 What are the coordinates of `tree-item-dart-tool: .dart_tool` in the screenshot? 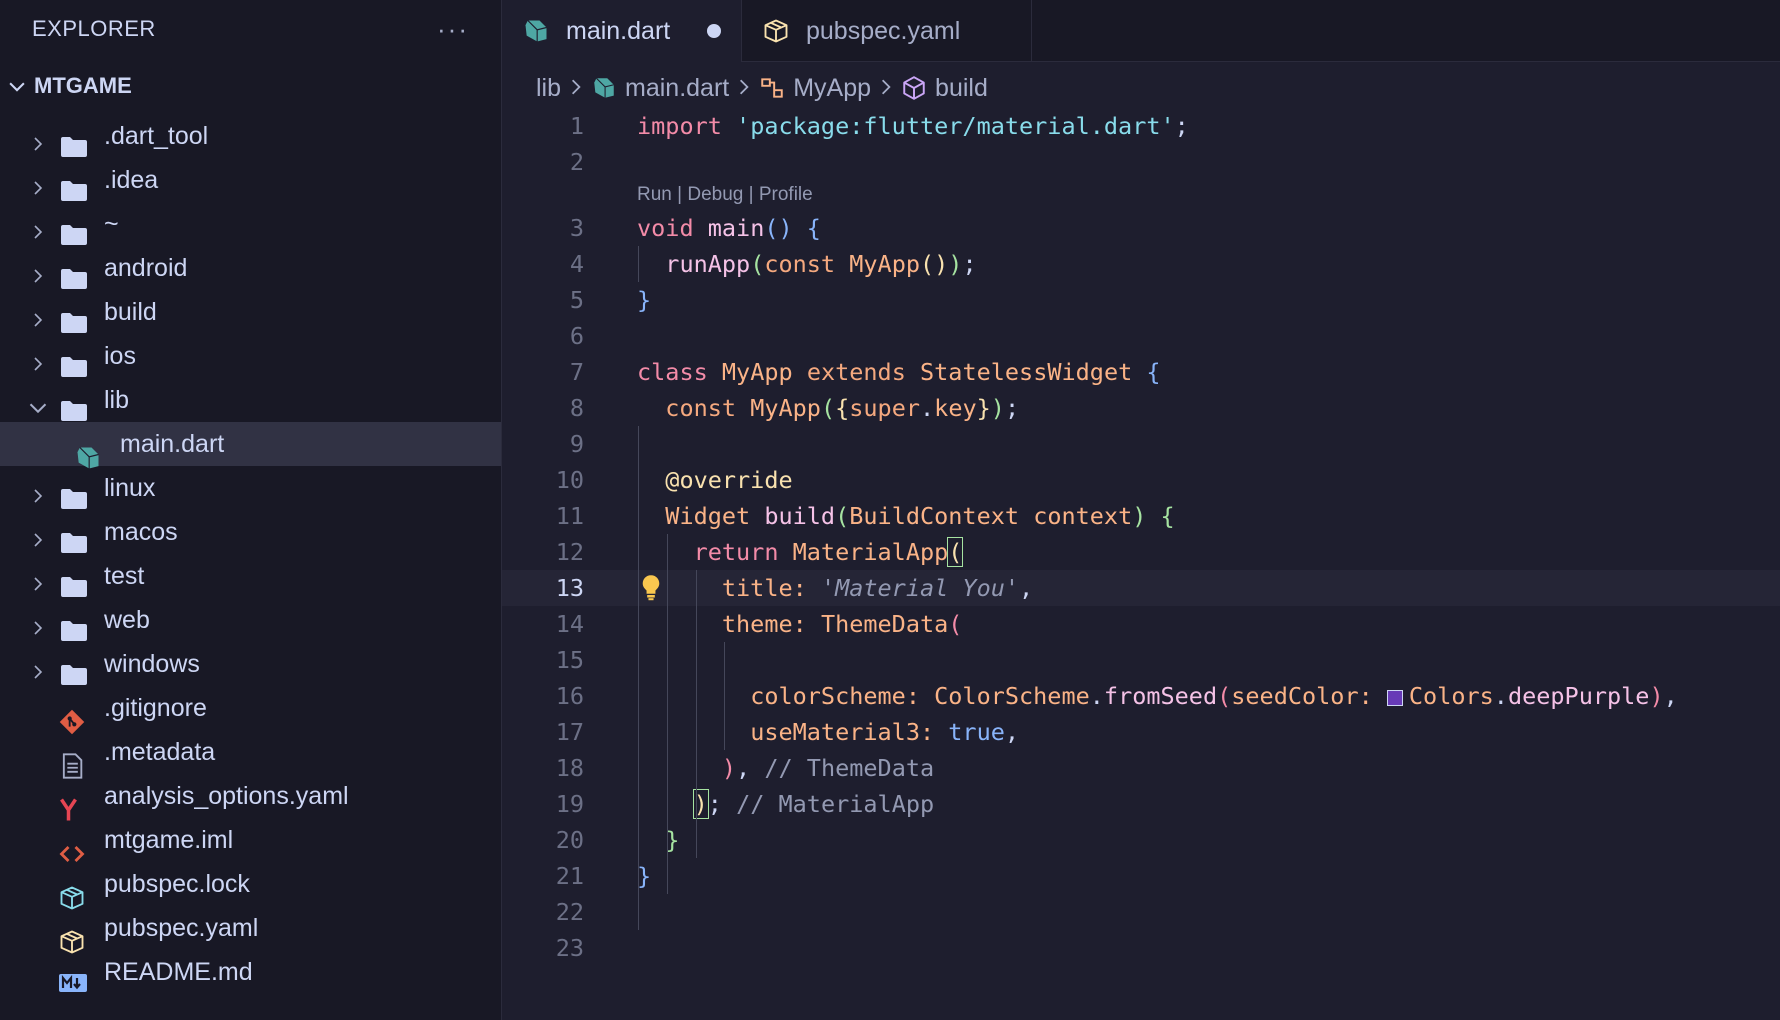 It's located at (250, 136).